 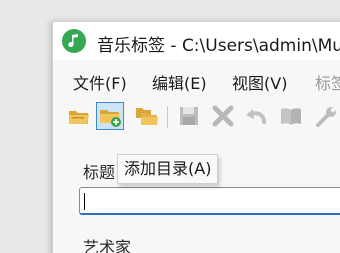 I want to click on toolbar-separator, so click(x=167, y=117).